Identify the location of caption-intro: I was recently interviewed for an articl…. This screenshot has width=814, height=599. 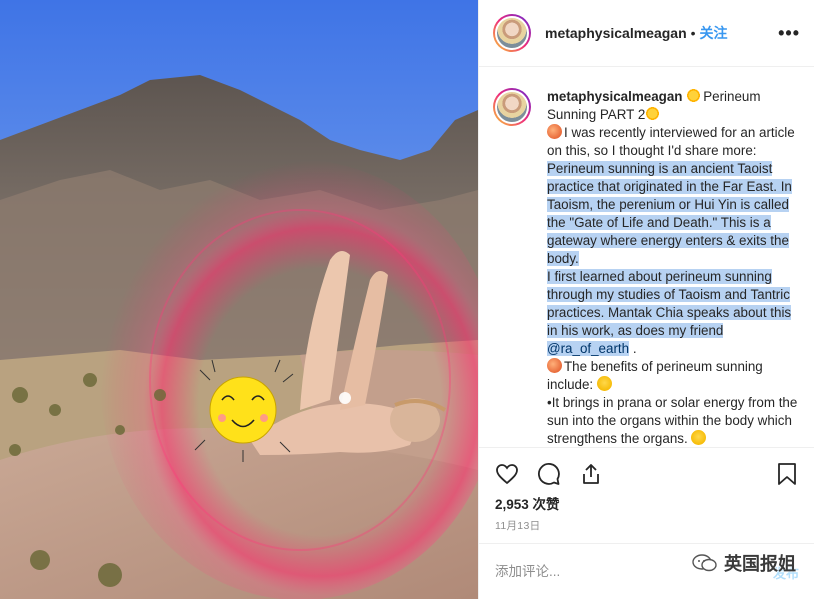
(671, 141).